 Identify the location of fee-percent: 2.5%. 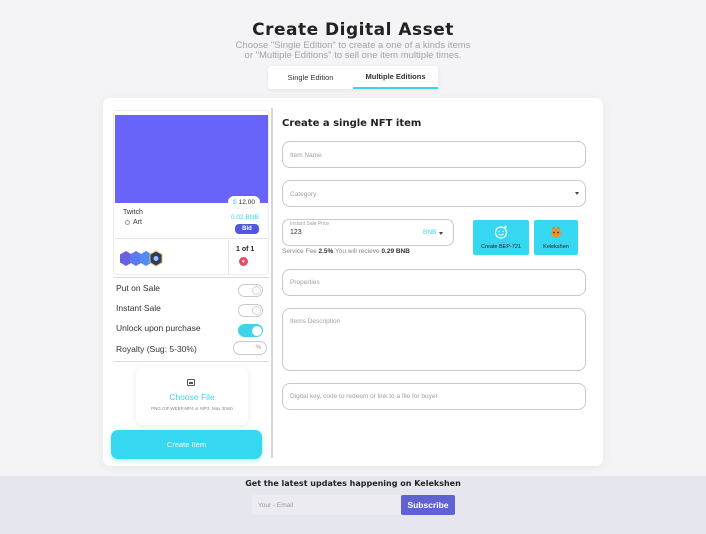
(326, 251).